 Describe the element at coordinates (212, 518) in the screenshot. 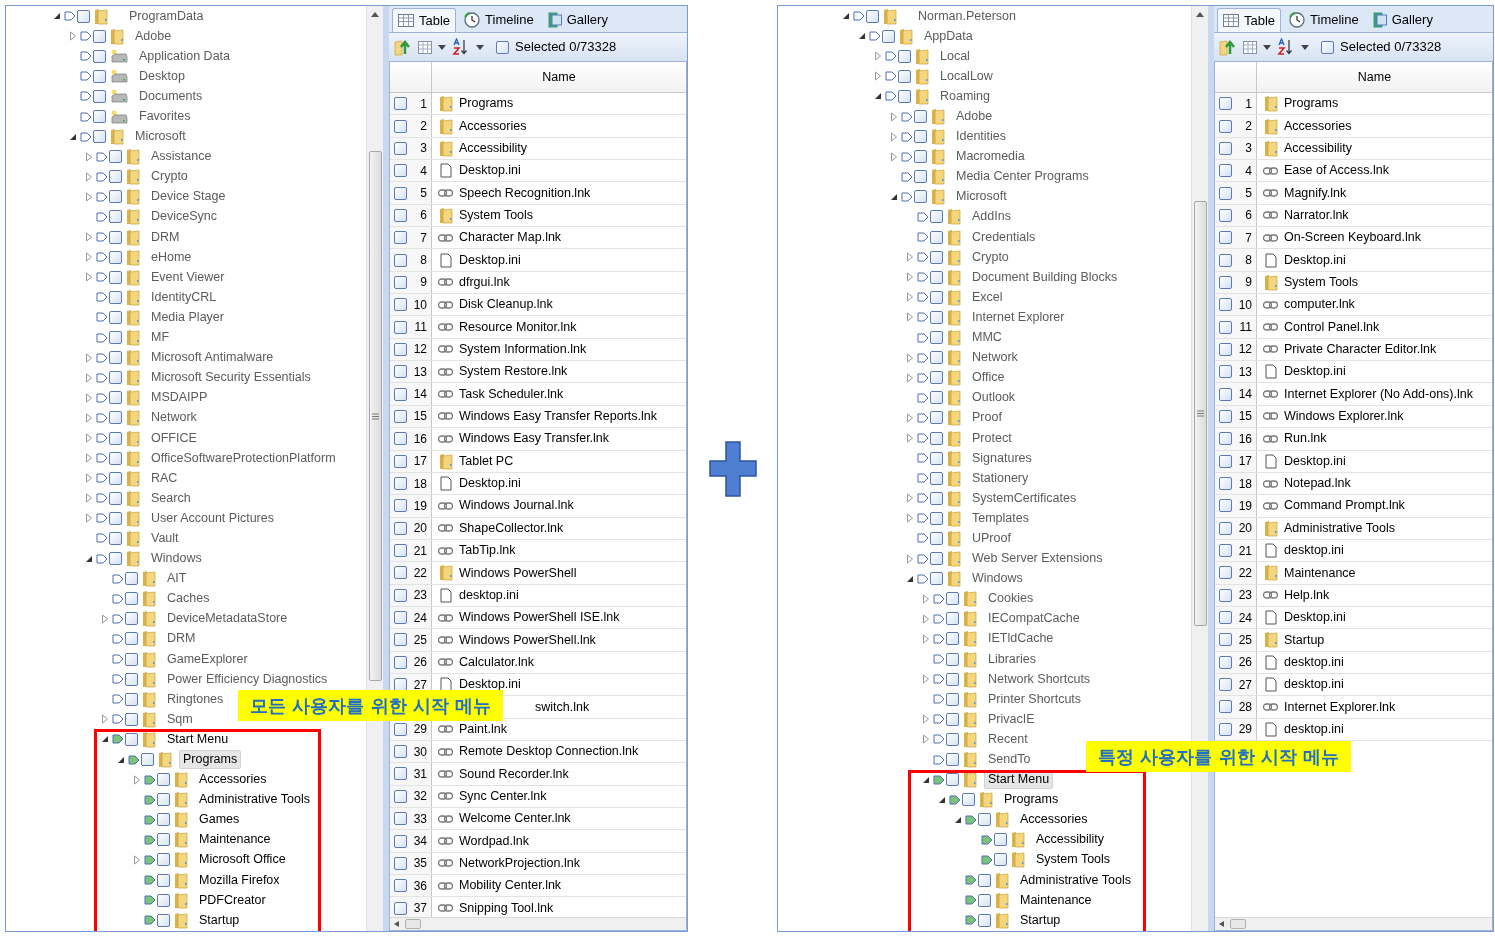

I see `tree-item: User Account Pictures` at that location.